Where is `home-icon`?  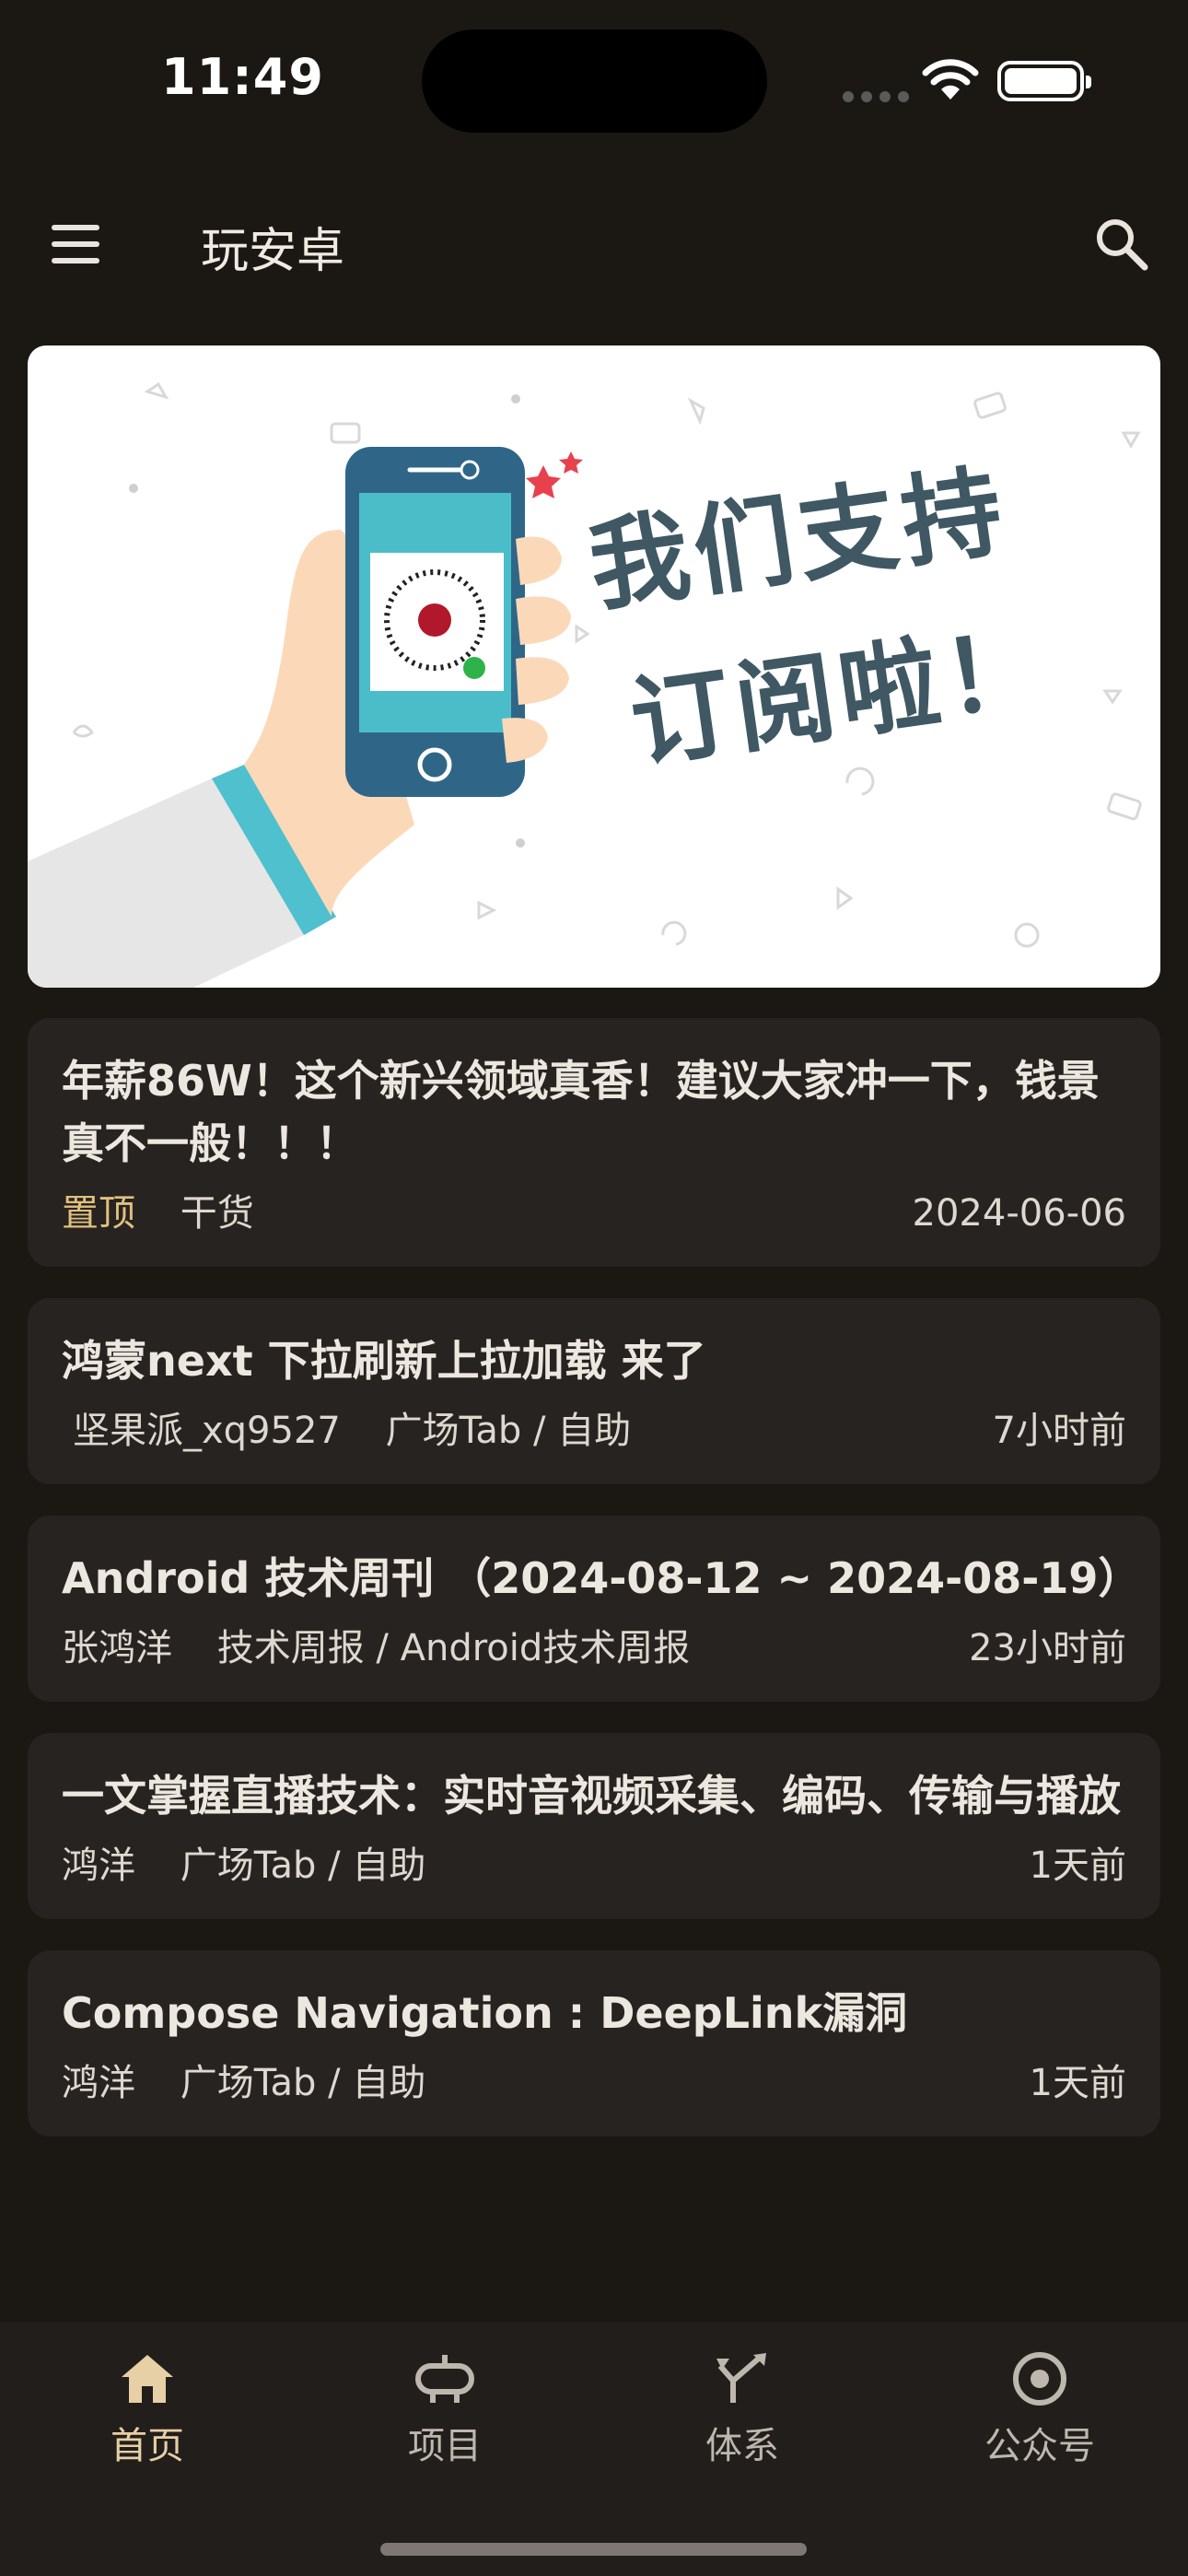
home-icon is located at coordinates (147, 2379).